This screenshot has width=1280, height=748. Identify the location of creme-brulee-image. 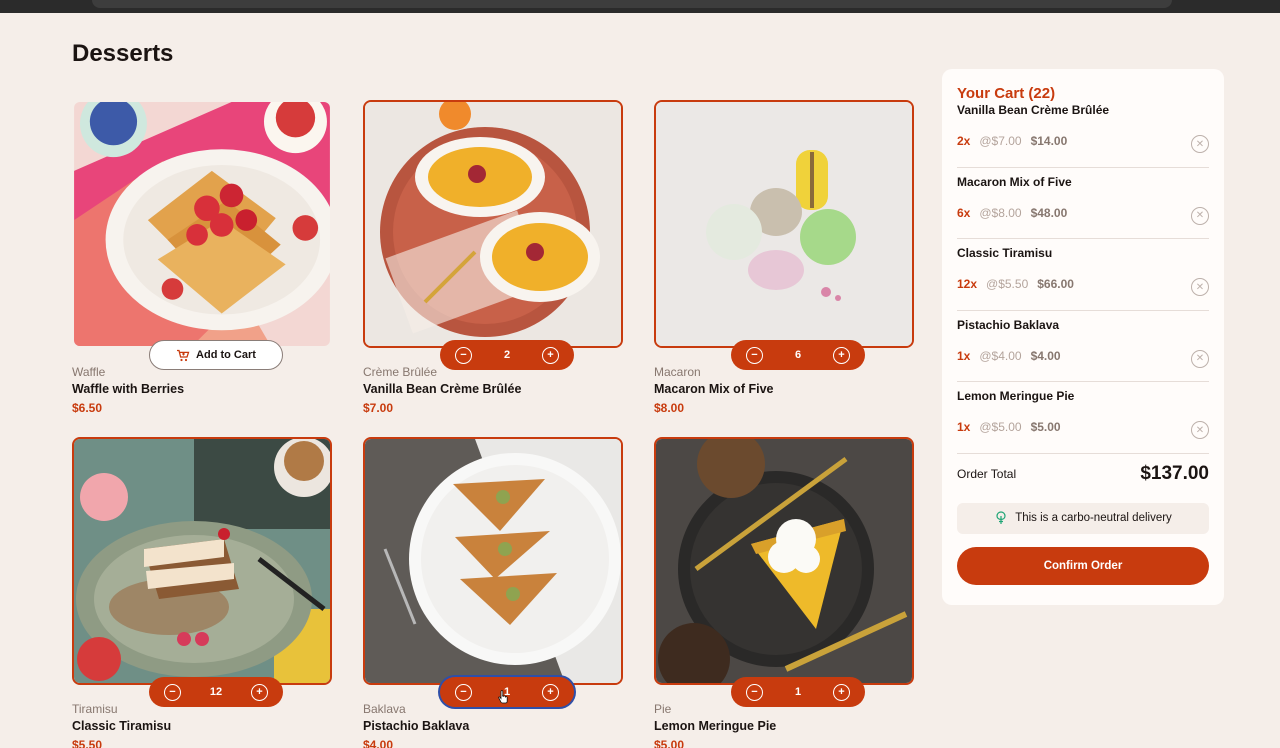
(493, 224).